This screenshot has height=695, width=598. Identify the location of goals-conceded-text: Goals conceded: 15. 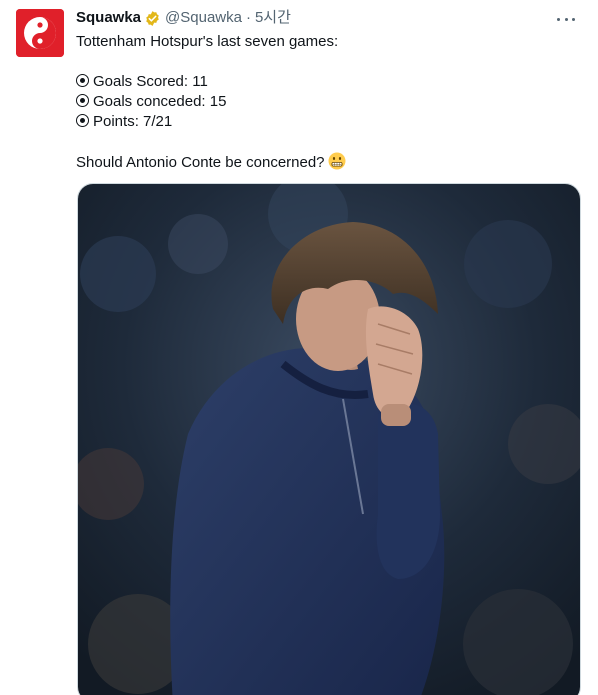
(160, 101).